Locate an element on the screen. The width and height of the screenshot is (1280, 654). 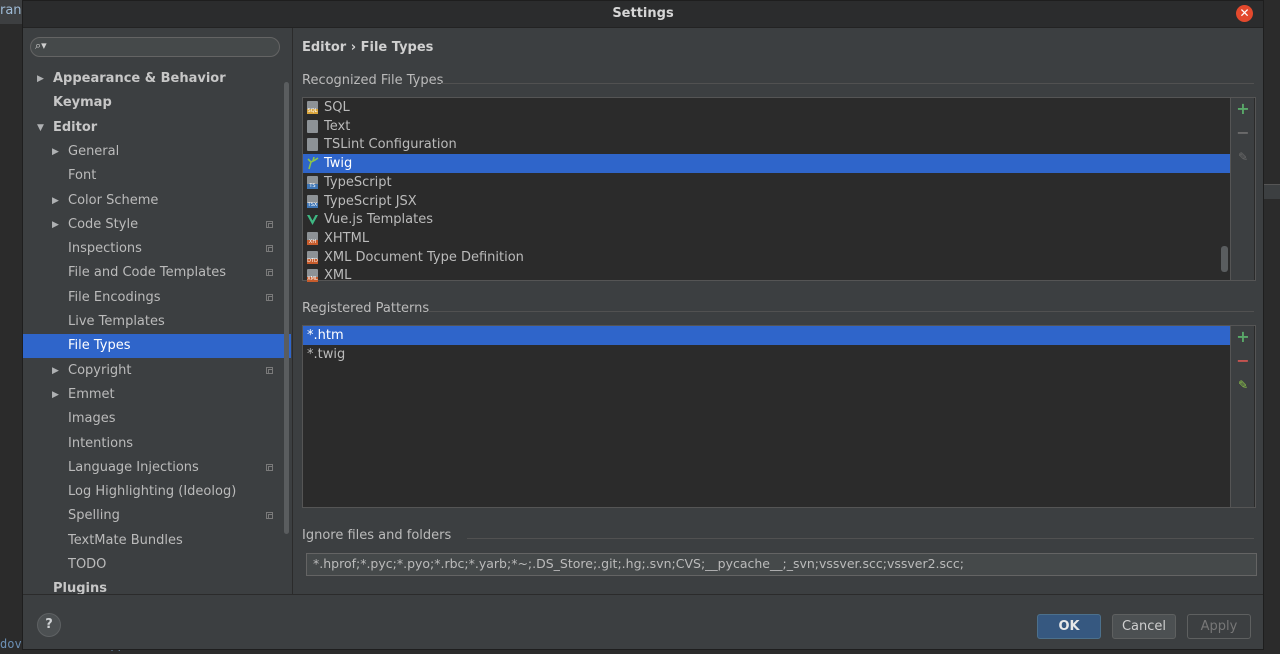
sidebar-item-code-style: ▶ Code Style is located at coordinates (154, 225).